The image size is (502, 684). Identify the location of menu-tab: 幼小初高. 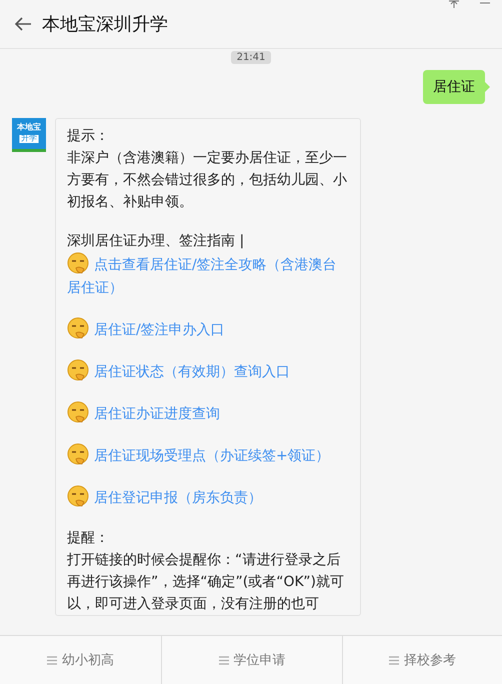
(81, 660).